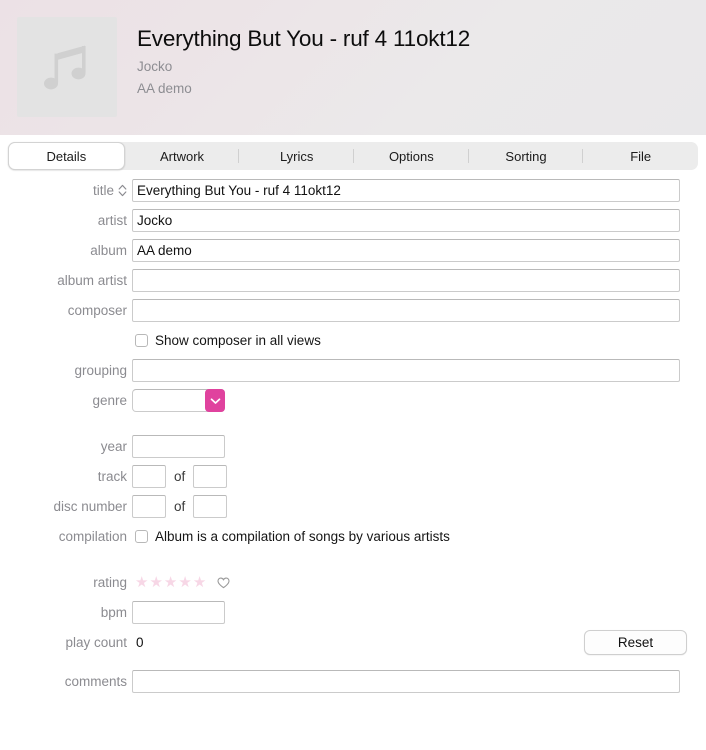 The image size is (706, 750). Describe the element at coordinates (92, 536) in the screenshot. I see `compilation-label: compilation` at that location.